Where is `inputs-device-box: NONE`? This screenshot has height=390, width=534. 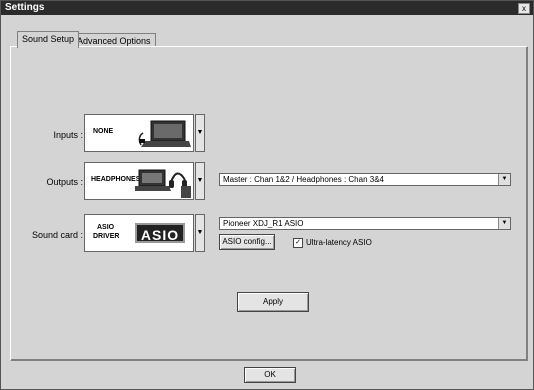
inputs-device-box: NONE is located at coordinates (139, 133).